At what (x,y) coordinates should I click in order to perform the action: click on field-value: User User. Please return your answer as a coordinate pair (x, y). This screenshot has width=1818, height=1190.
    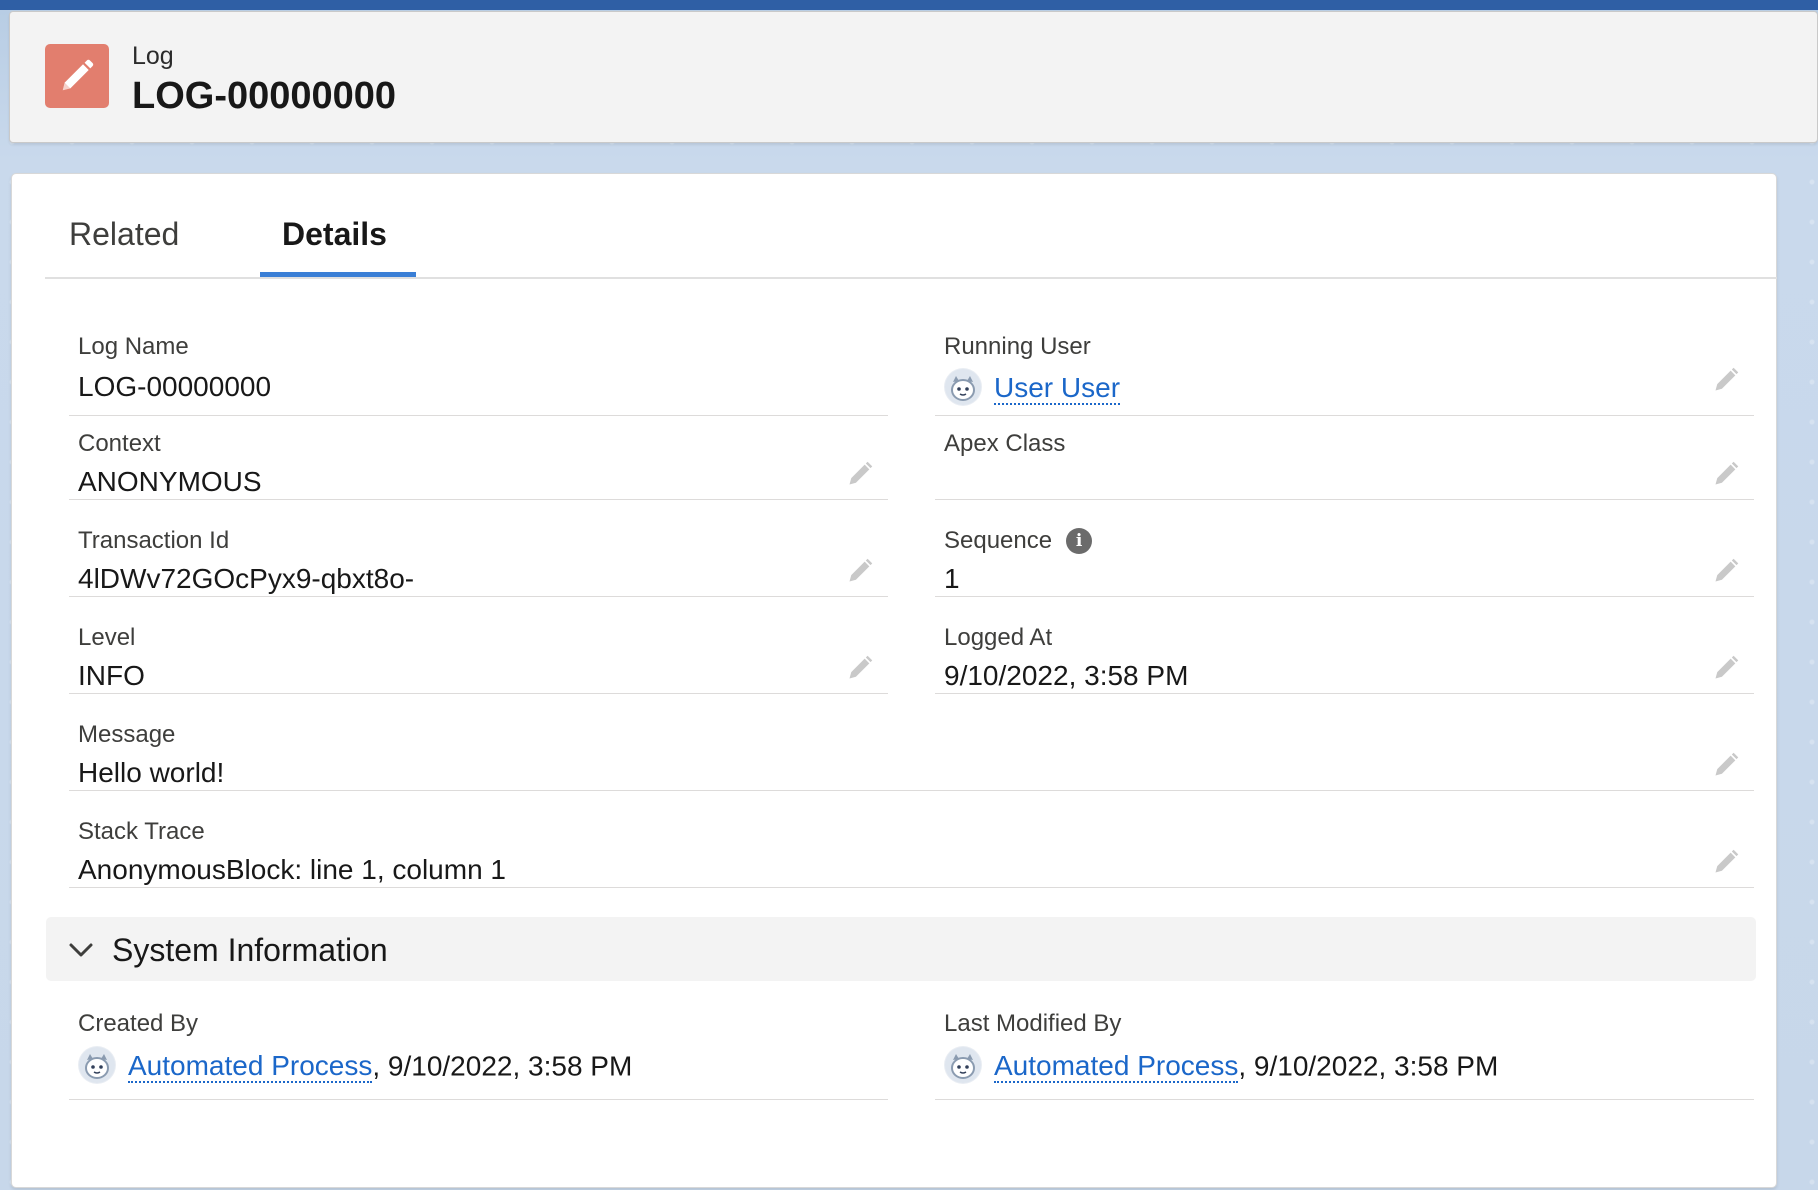
    Looking at the image, I should click on (1032, 388).